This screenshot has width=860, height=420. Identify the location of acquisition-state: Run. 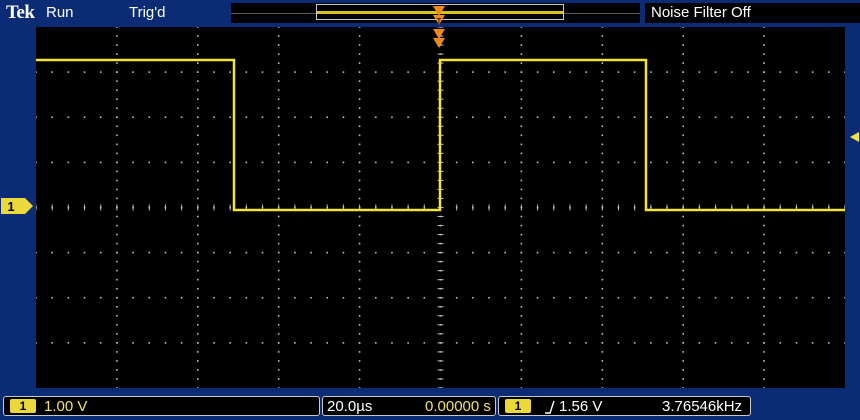
(60, 12).